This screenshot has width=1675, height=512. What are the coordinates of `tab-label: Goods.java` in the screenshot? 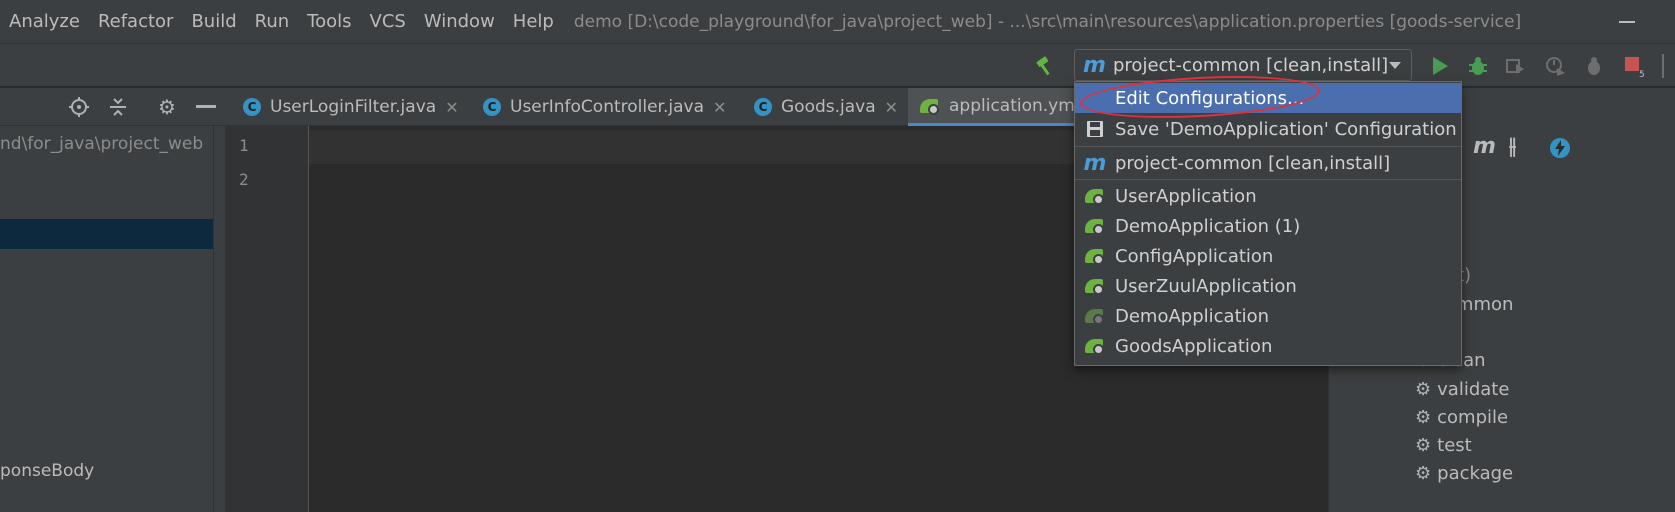 It's located at (828, 107).